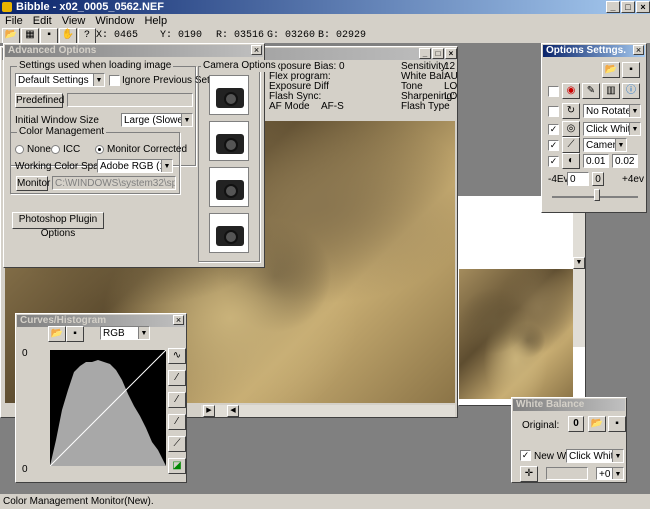 The height and width of the screenshot is (509, 650). What do you see at coordinates (605, 145) in the screenshot?
I see `camera-select: Camera ▼` at bounding box center [605, 145].